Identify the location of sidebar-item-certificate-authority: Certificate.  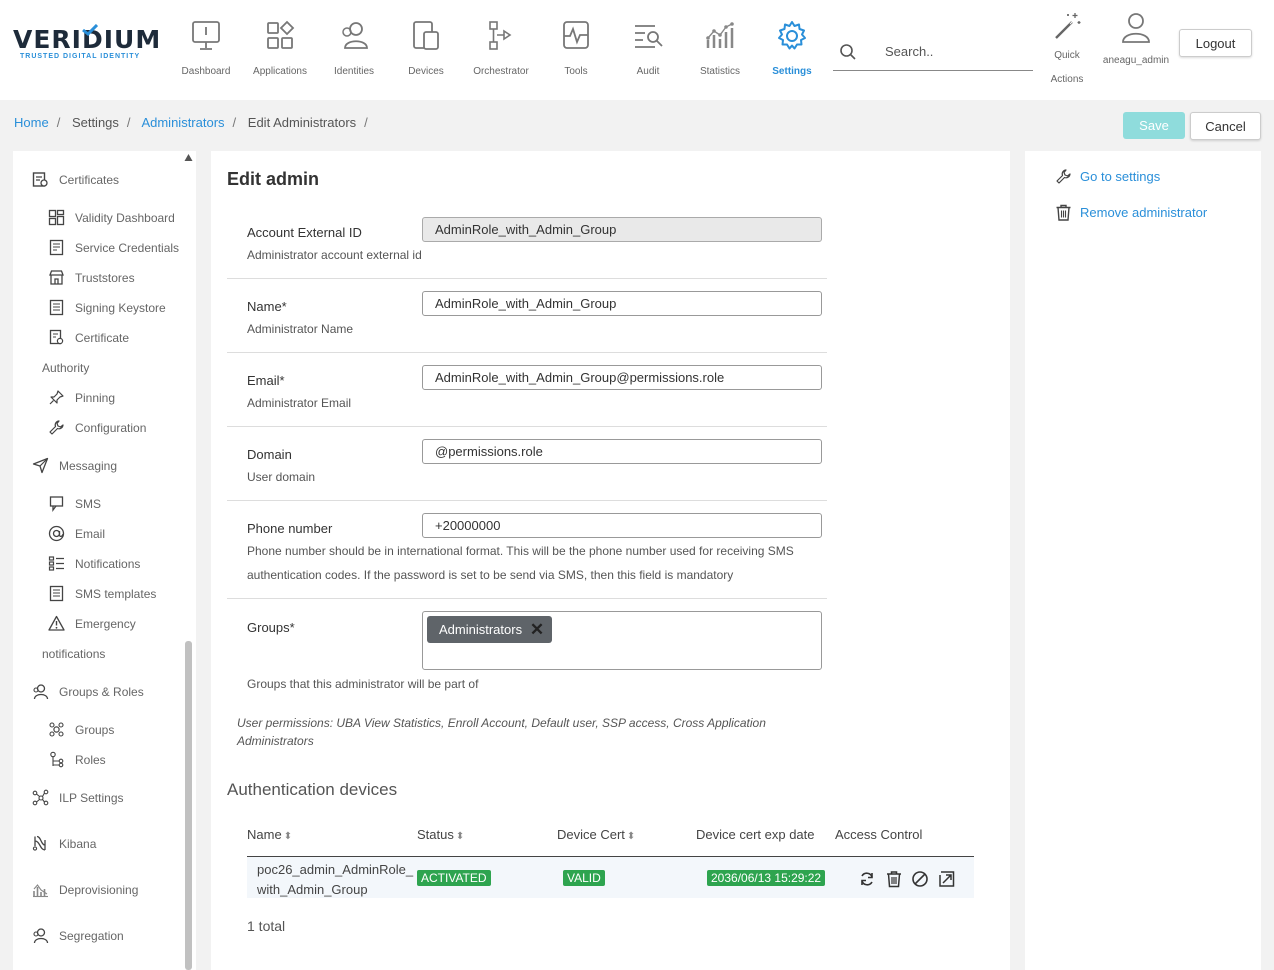
(88, 337).